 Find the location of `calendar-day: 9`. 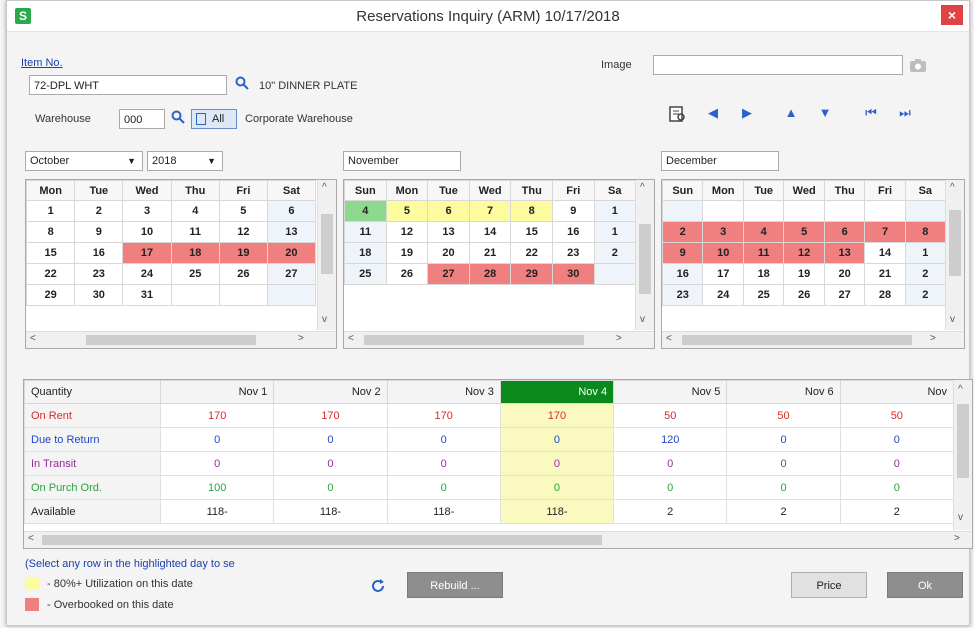

calendar-day: 9 is located at coordinates (99, 232).